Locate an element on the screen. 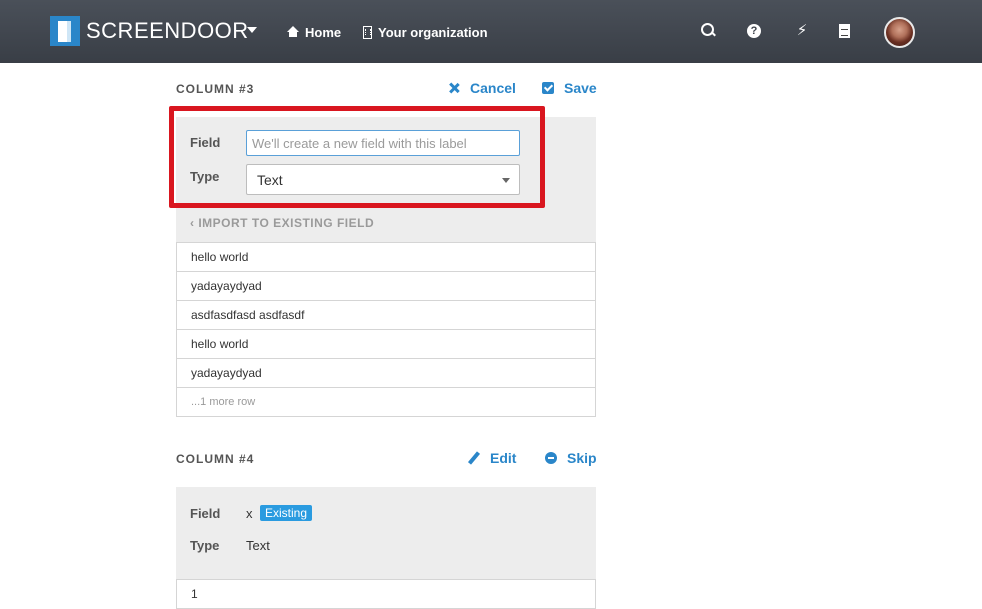 The width and height of the screenshot is (982, 609). cancel-label: Cancel is located at coordinates (493, 88).